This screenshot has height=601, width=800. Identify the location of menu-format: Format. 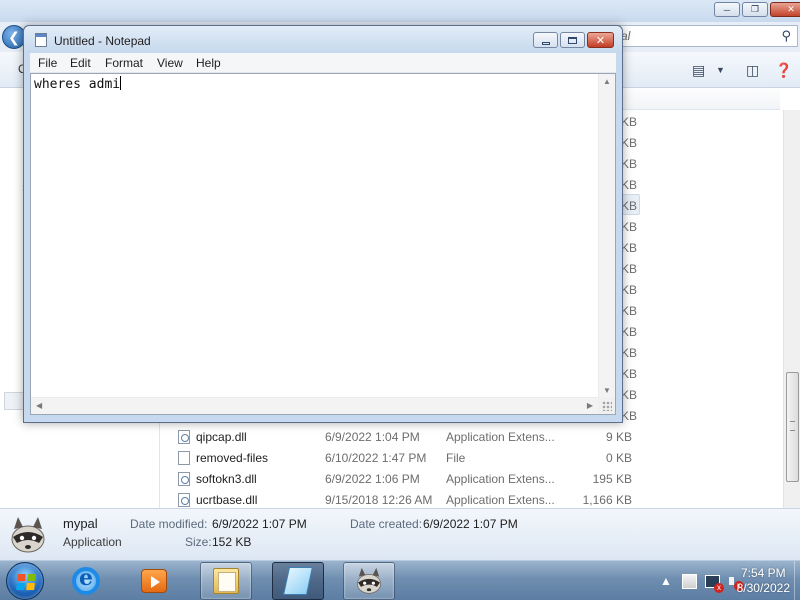
(124, 63).